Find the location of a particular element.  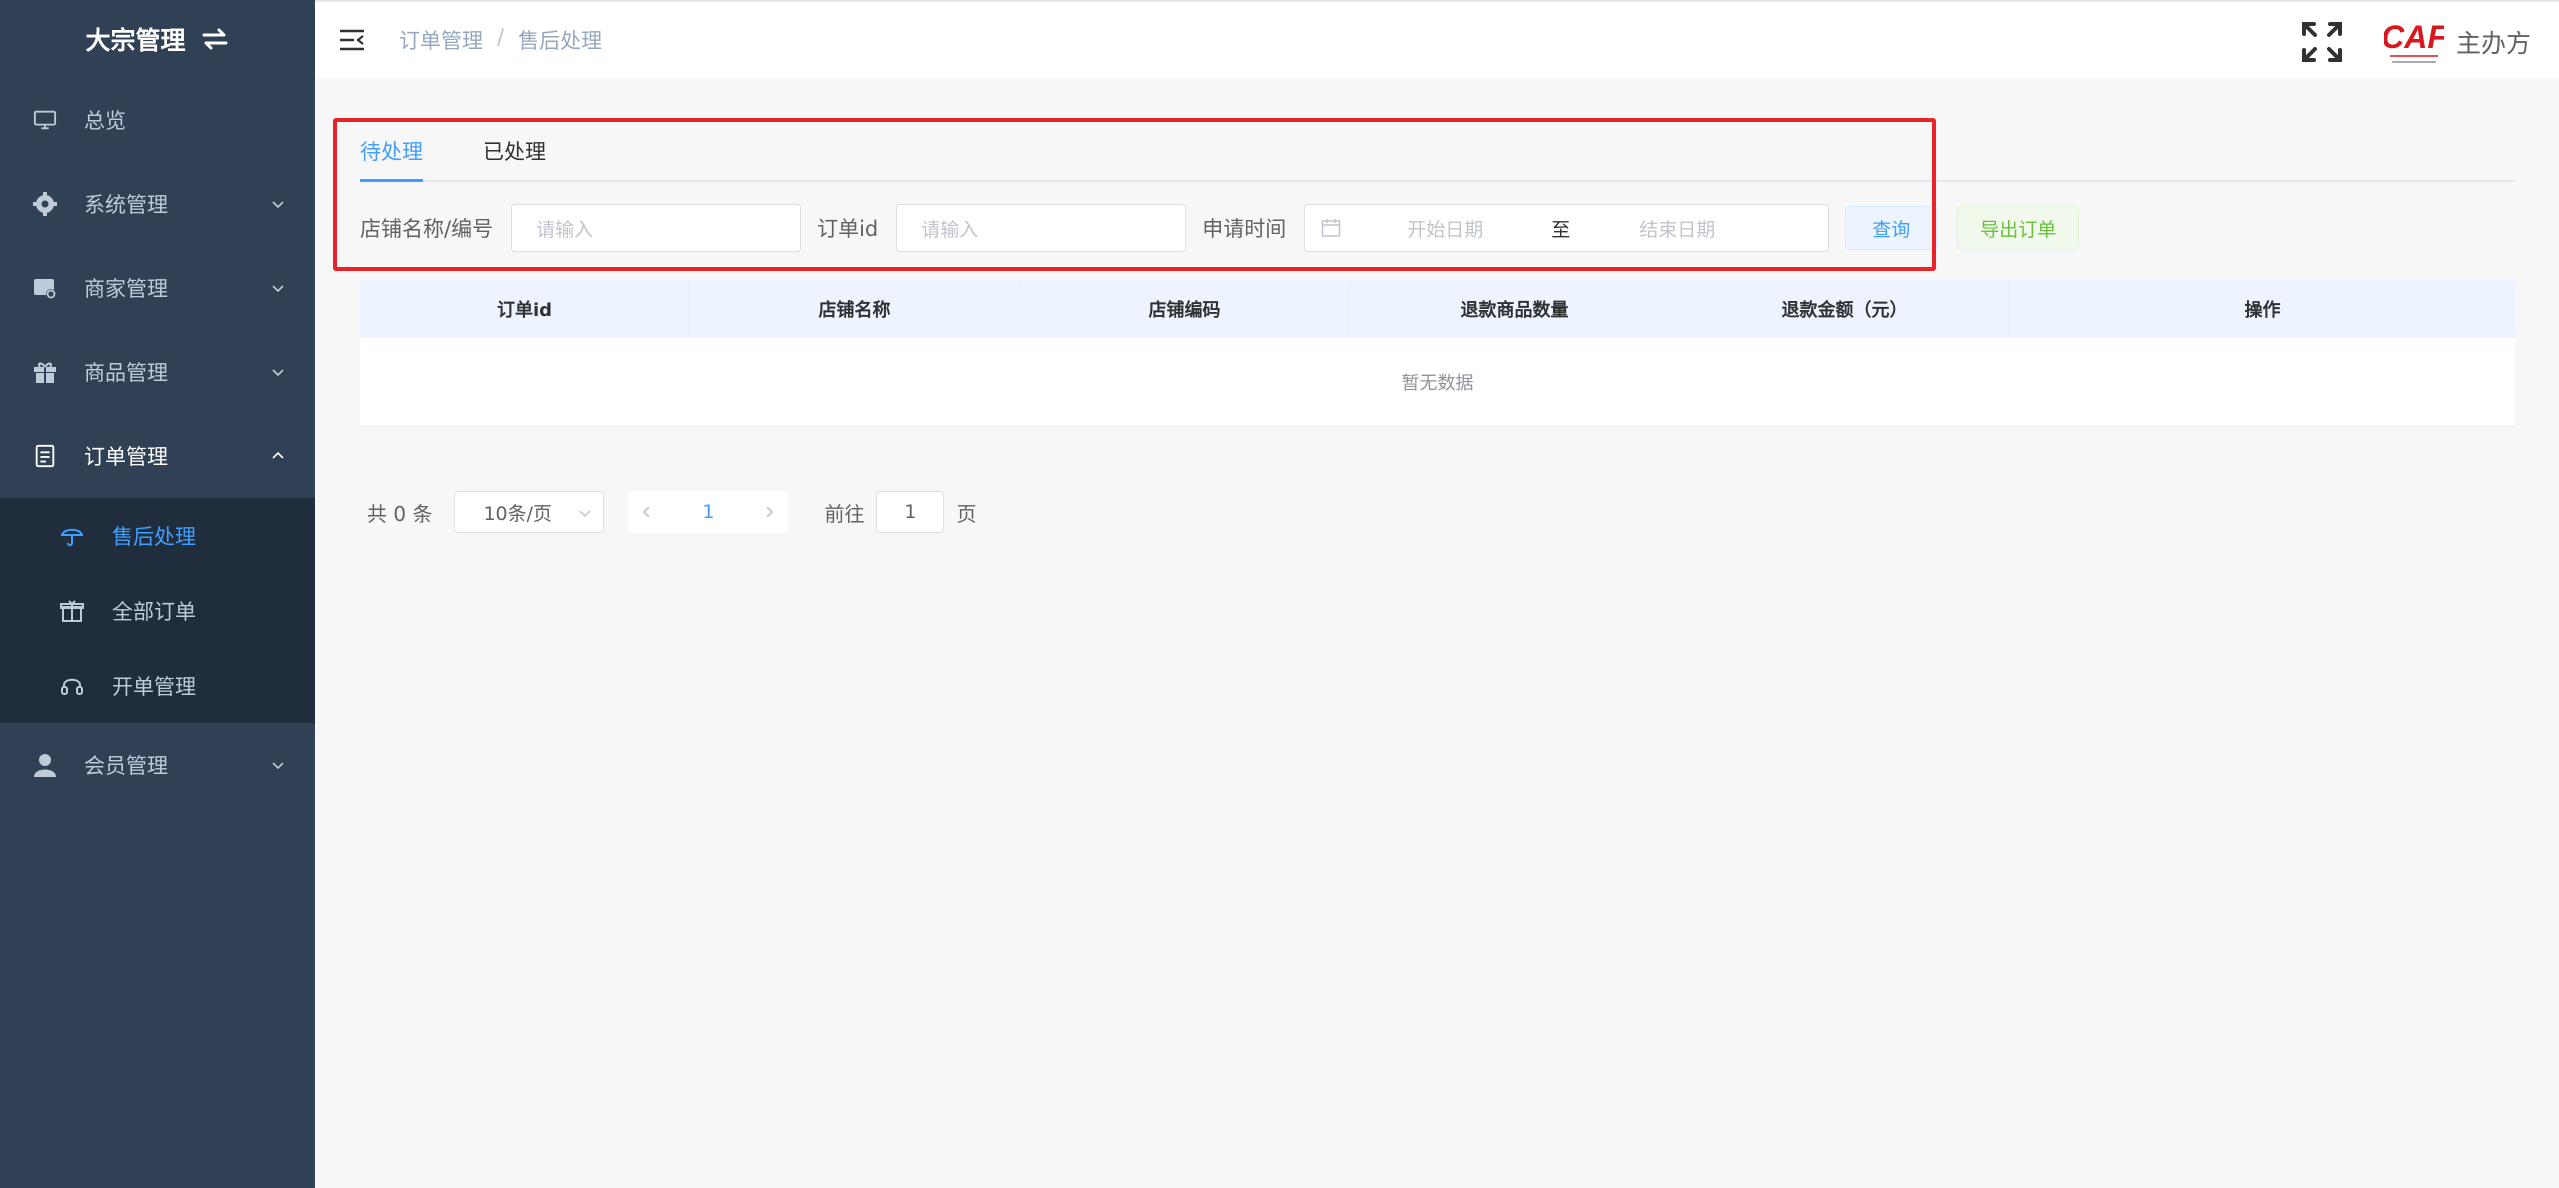

menu-fold-icon is located at coordinates (352, 40).